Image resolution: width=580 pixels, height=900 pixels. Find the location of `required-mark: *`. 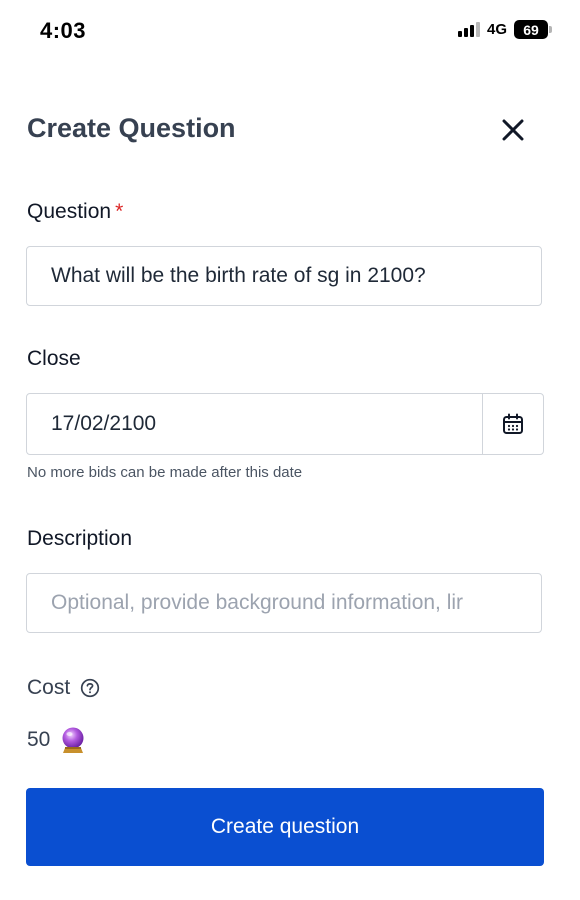

required-mark: * is located at coordinates (119, 211).